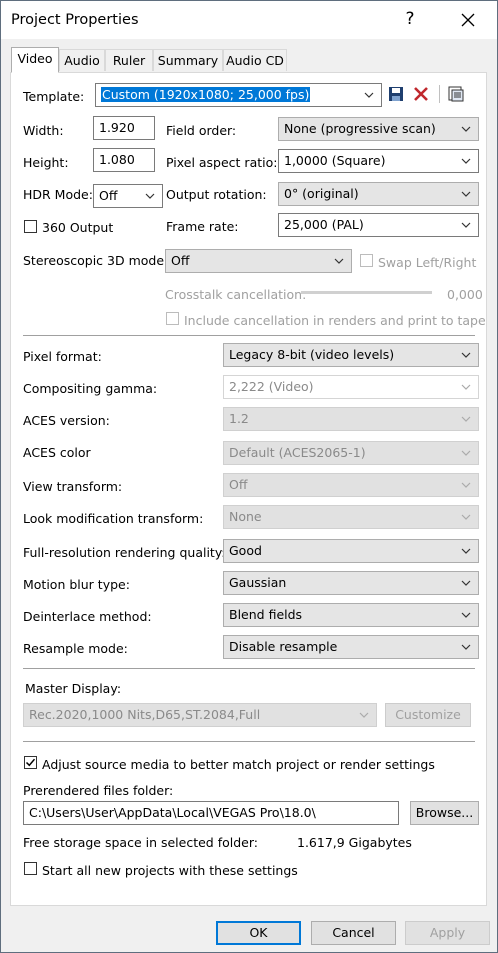 Image resolution: width=498 pixels, height=953 pixels. I want to click on field-order-select: None (progressive scan), so click(378, 129).